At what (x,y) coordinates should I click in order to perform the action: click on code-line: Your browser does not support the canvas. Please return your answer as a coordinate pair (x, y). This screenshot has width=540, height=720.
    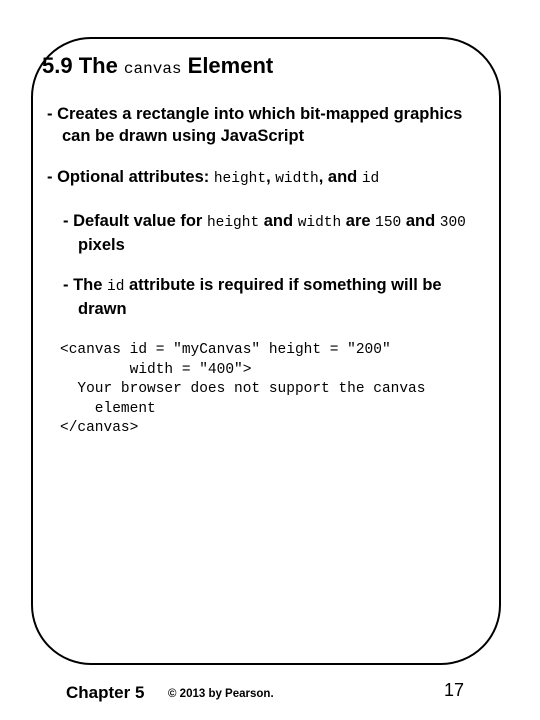
    Looking at the image, I should click on (243, 389).